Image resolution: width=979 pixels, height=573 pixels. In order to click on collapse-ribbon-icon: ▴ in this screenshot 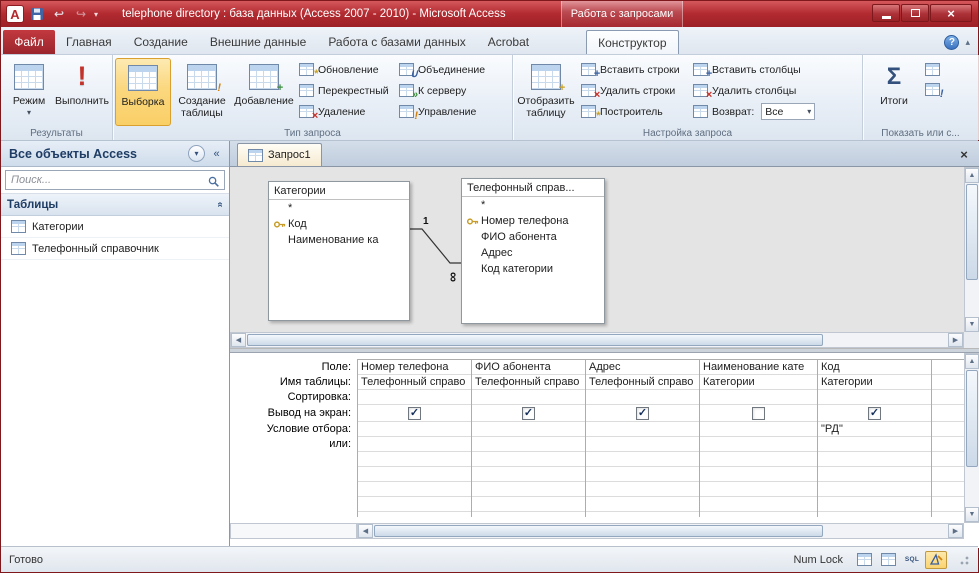, I will do `click(967, 42)`.